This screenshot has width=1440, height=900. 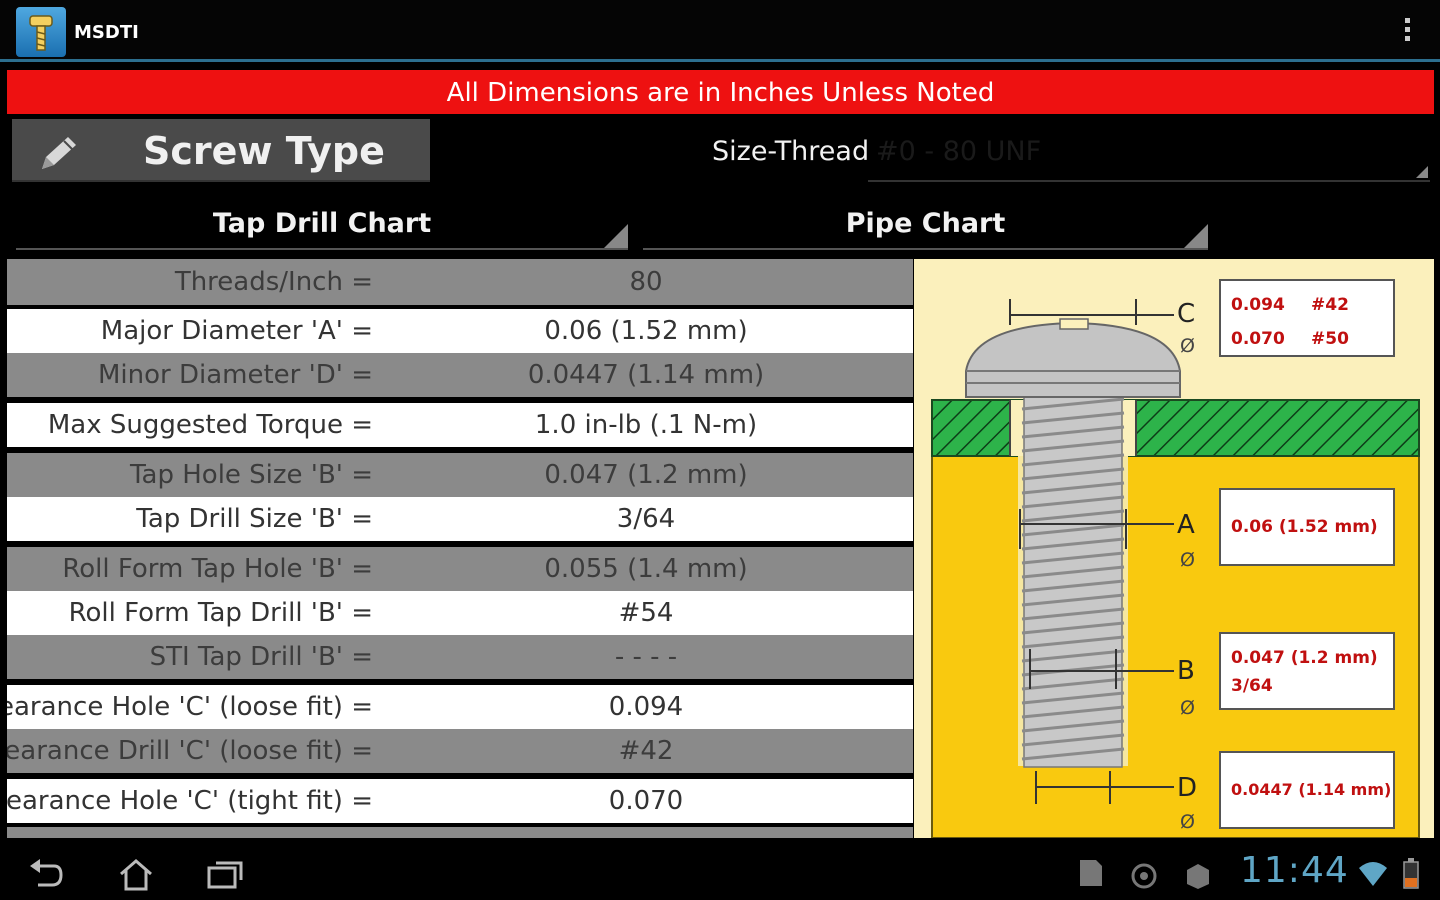 I want to click on row-value: 0.070, so click(x=646, y=801).